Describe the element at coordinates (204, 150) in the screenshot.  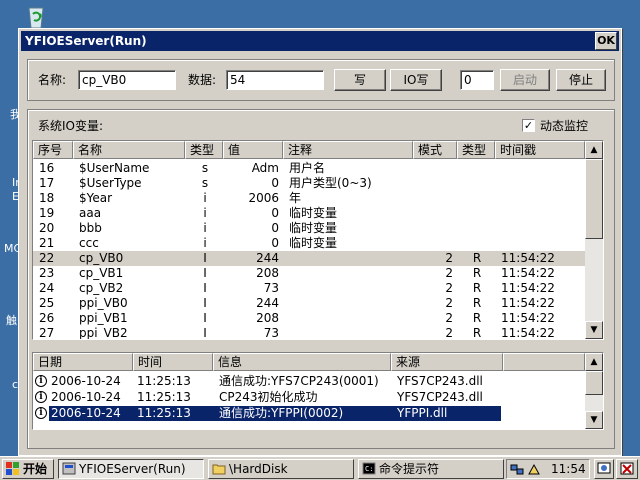
I see `table-header-2: 类型` at that location.